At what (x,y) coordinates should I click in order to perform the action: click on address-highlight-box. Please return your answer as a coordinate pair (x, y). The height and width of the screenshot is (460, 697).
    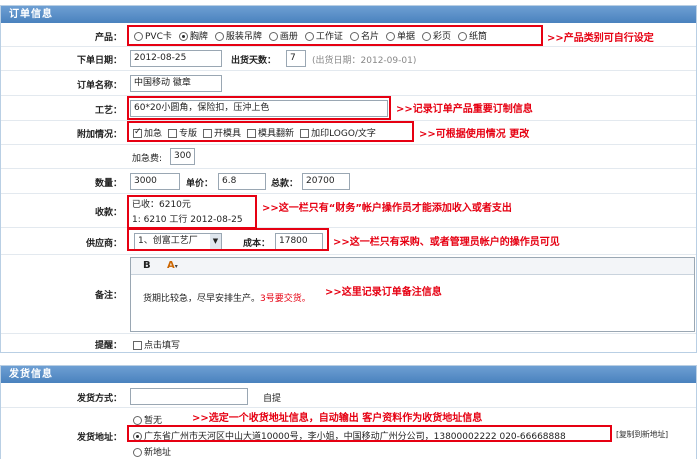
    Looking at the image, I should click on (369, 433).